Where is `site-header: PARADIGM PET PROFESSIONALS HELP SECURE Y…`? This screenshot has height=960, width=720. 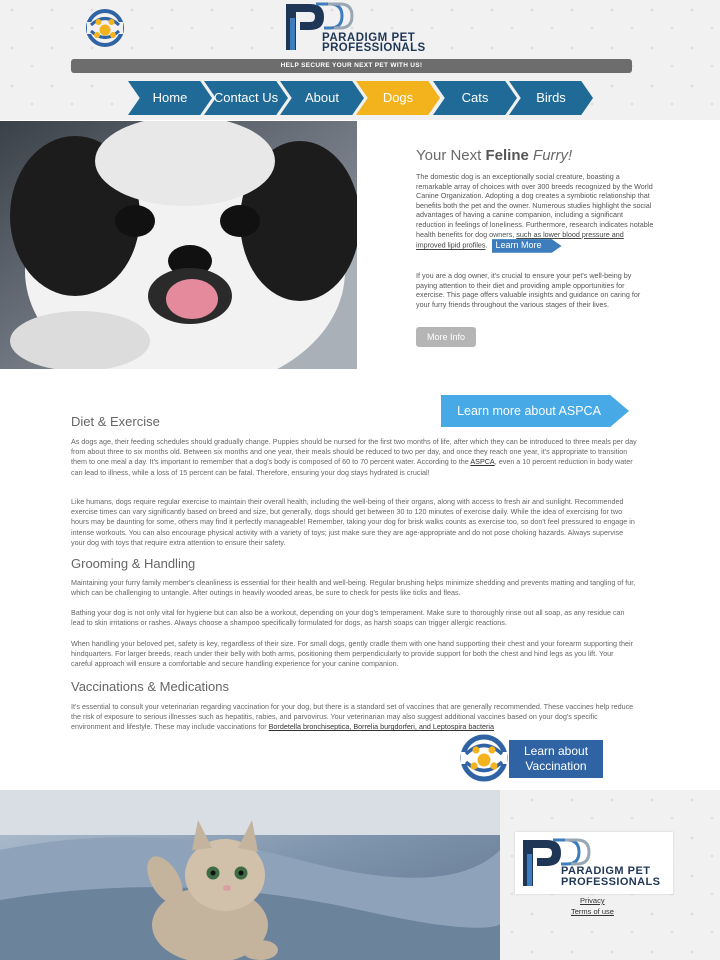 site-header: PARADIGM PET PROFESSIONALS HELP SECURE Y… is located at coordinates (360, 60).